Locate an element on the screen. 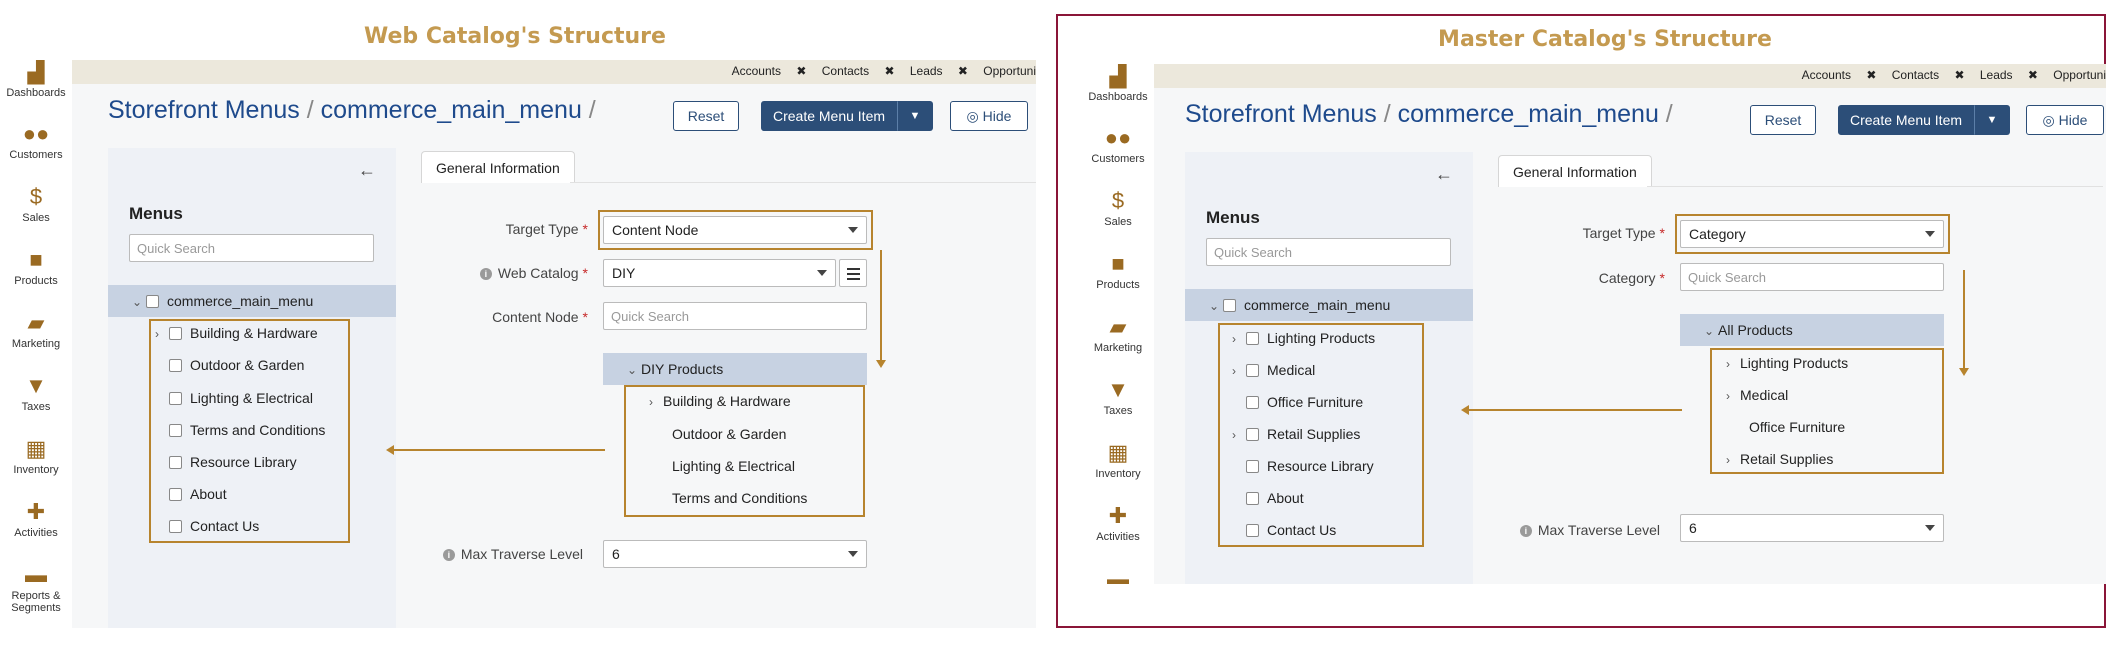  marketing-icon: ▰ is located at coordinates (1118, 326).